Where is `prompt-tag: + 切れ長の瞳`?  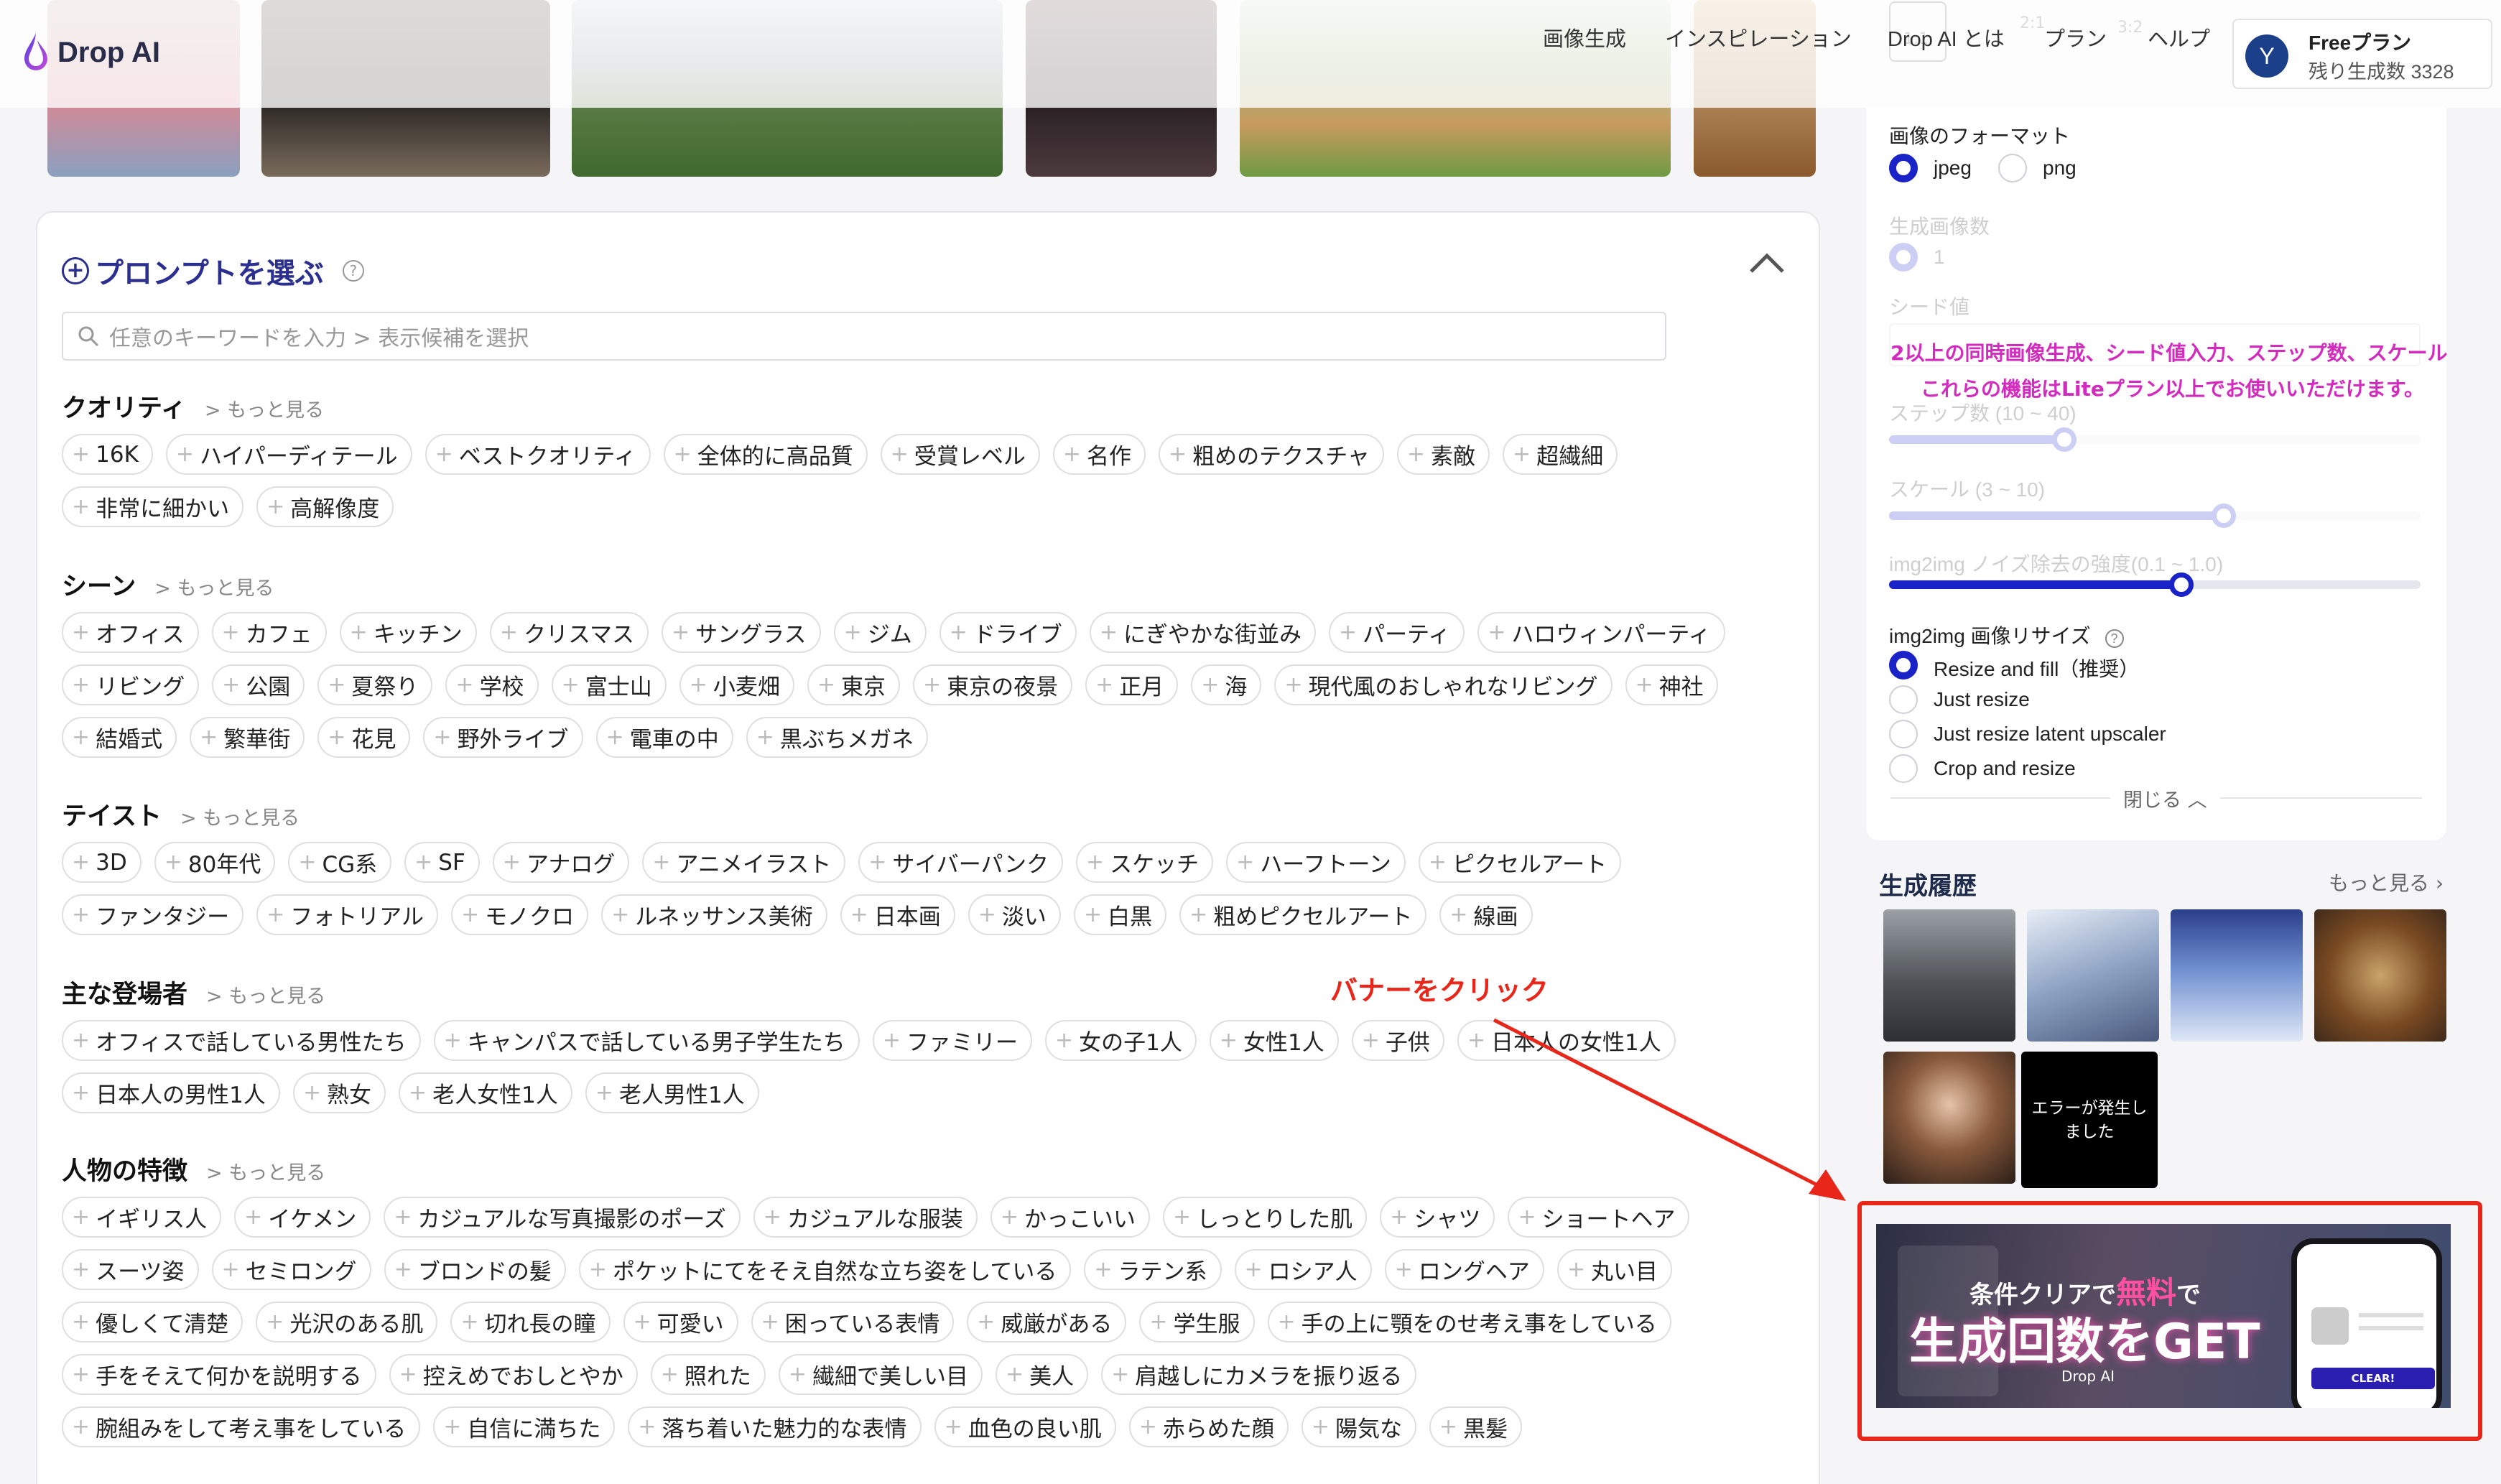
prompt-tag: + 切れ長の瞳 is located at coordinates (530, 1322).